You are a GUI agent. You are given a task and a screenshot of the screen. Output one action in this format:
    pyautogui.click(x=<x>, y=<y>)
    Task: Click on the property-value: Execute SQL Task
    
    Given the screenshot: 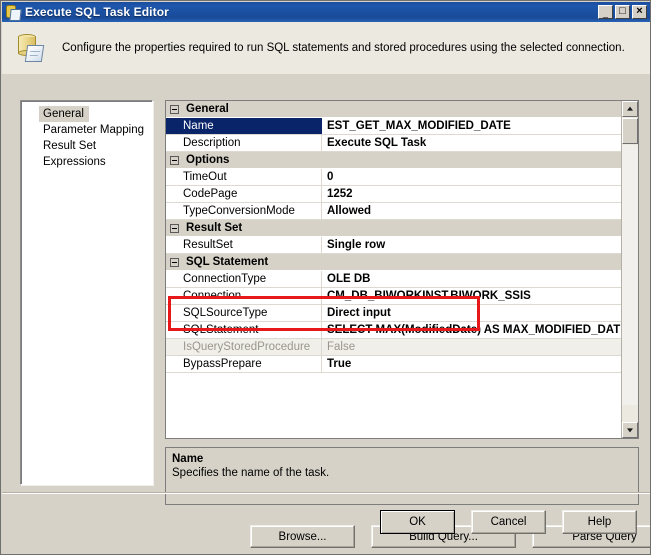 What is the action you would take?
    pyautogui.click(x=472, y=143)
    